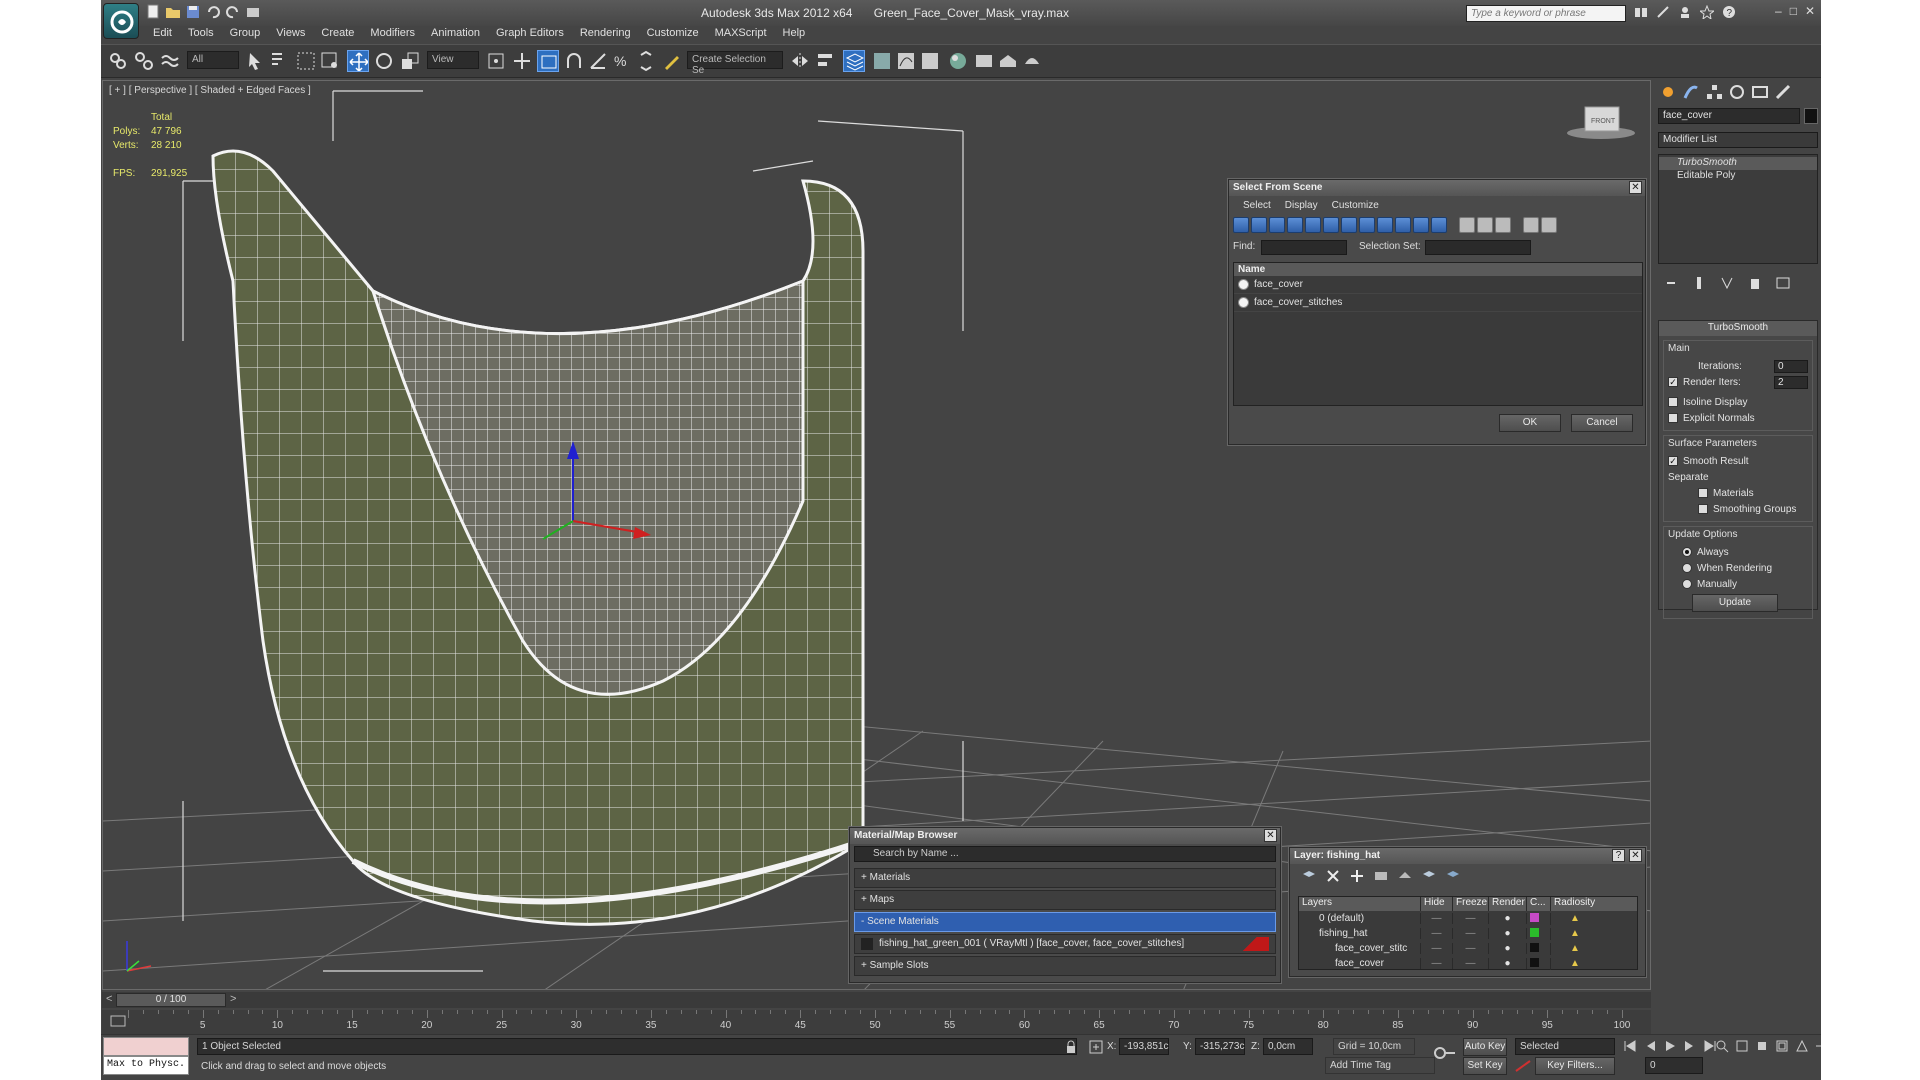 The image size is (1920, 1080). What do you see at coordinates (233, 999) in the screenshot?
I see `next-frame-icon: >` at bounding box center [233, 999].